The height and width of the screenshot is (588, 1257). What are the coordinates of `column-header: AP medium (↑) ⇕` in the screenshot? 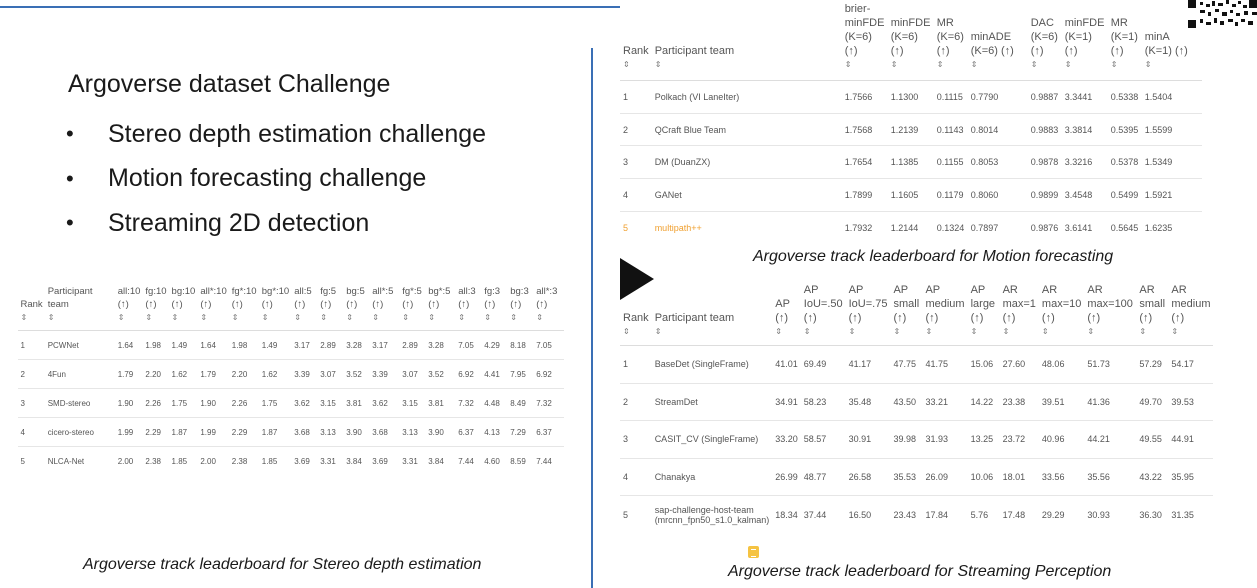 It's located at (944, 314).